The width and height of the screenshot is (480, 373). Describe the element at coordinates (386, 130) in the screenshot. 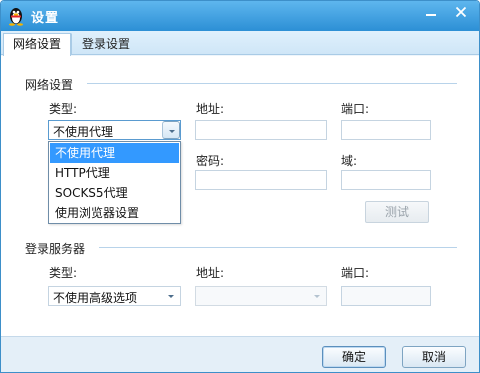

I see `proxy-port-input` at that location.